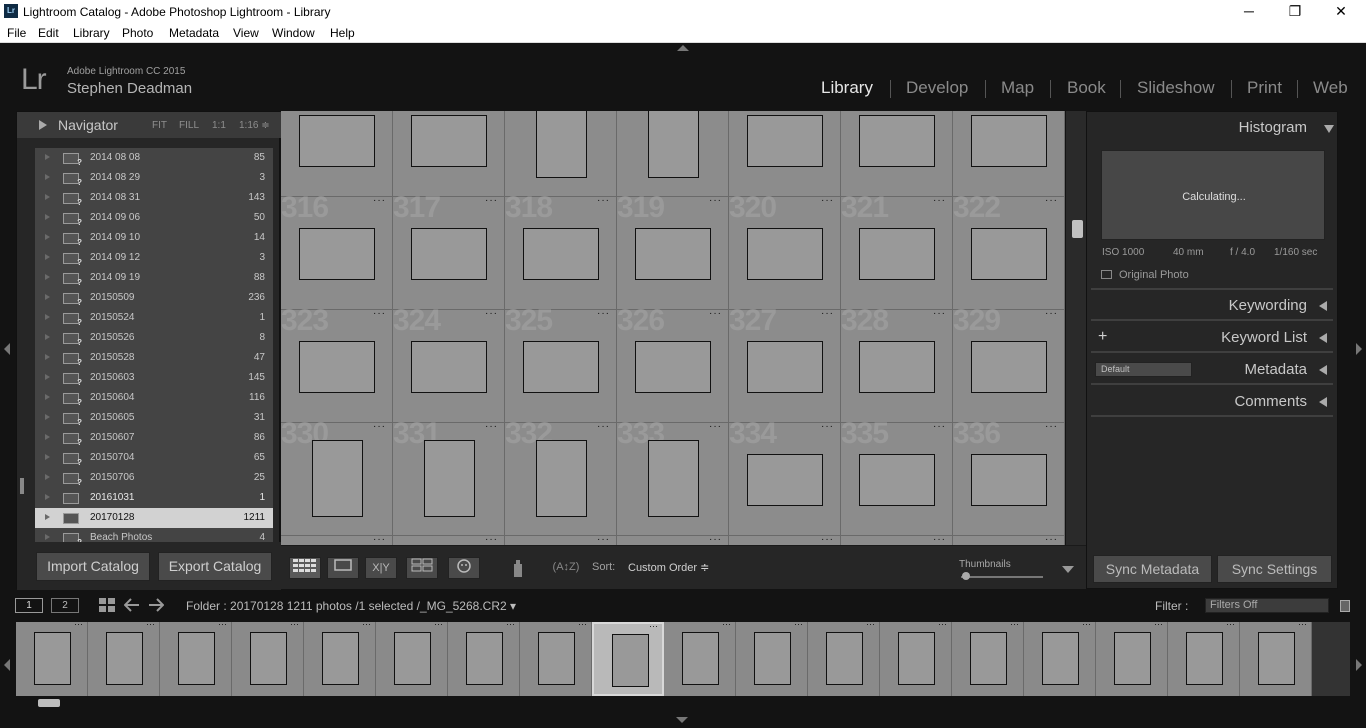 Image resolution: width=1366 pixels, height=728 pixels. Describe the element at coordinates (1176, 88) in the screenshot. I see `module-slideshow: Slideshow` at that location.